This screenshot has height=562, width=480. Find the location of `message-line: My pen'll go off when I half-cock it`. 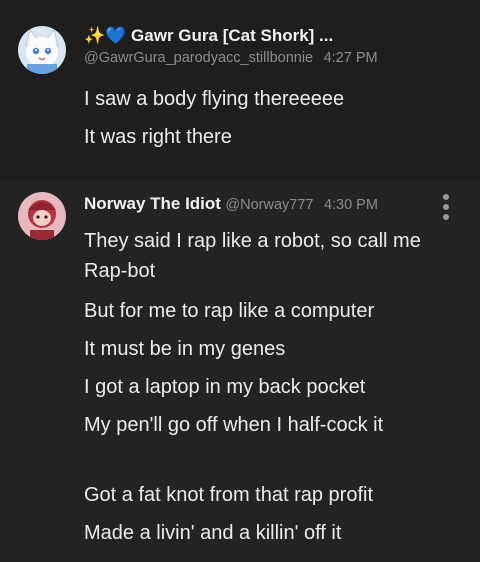

message-line: My pen'll go off when I half-cock it is located at coordinates (234, 425).